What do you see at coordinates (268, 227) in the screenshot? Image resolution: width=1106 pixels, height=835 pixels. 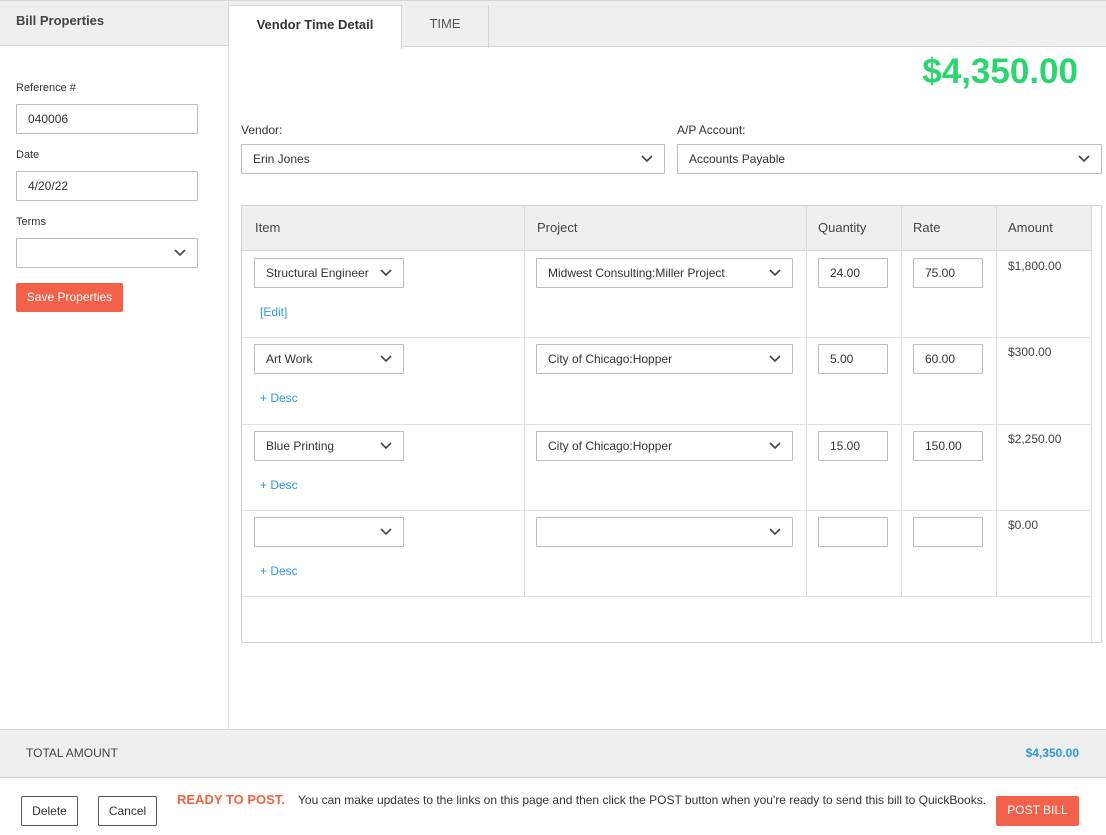 I see `column-header-item: Item` at bounding box center [268, 227].